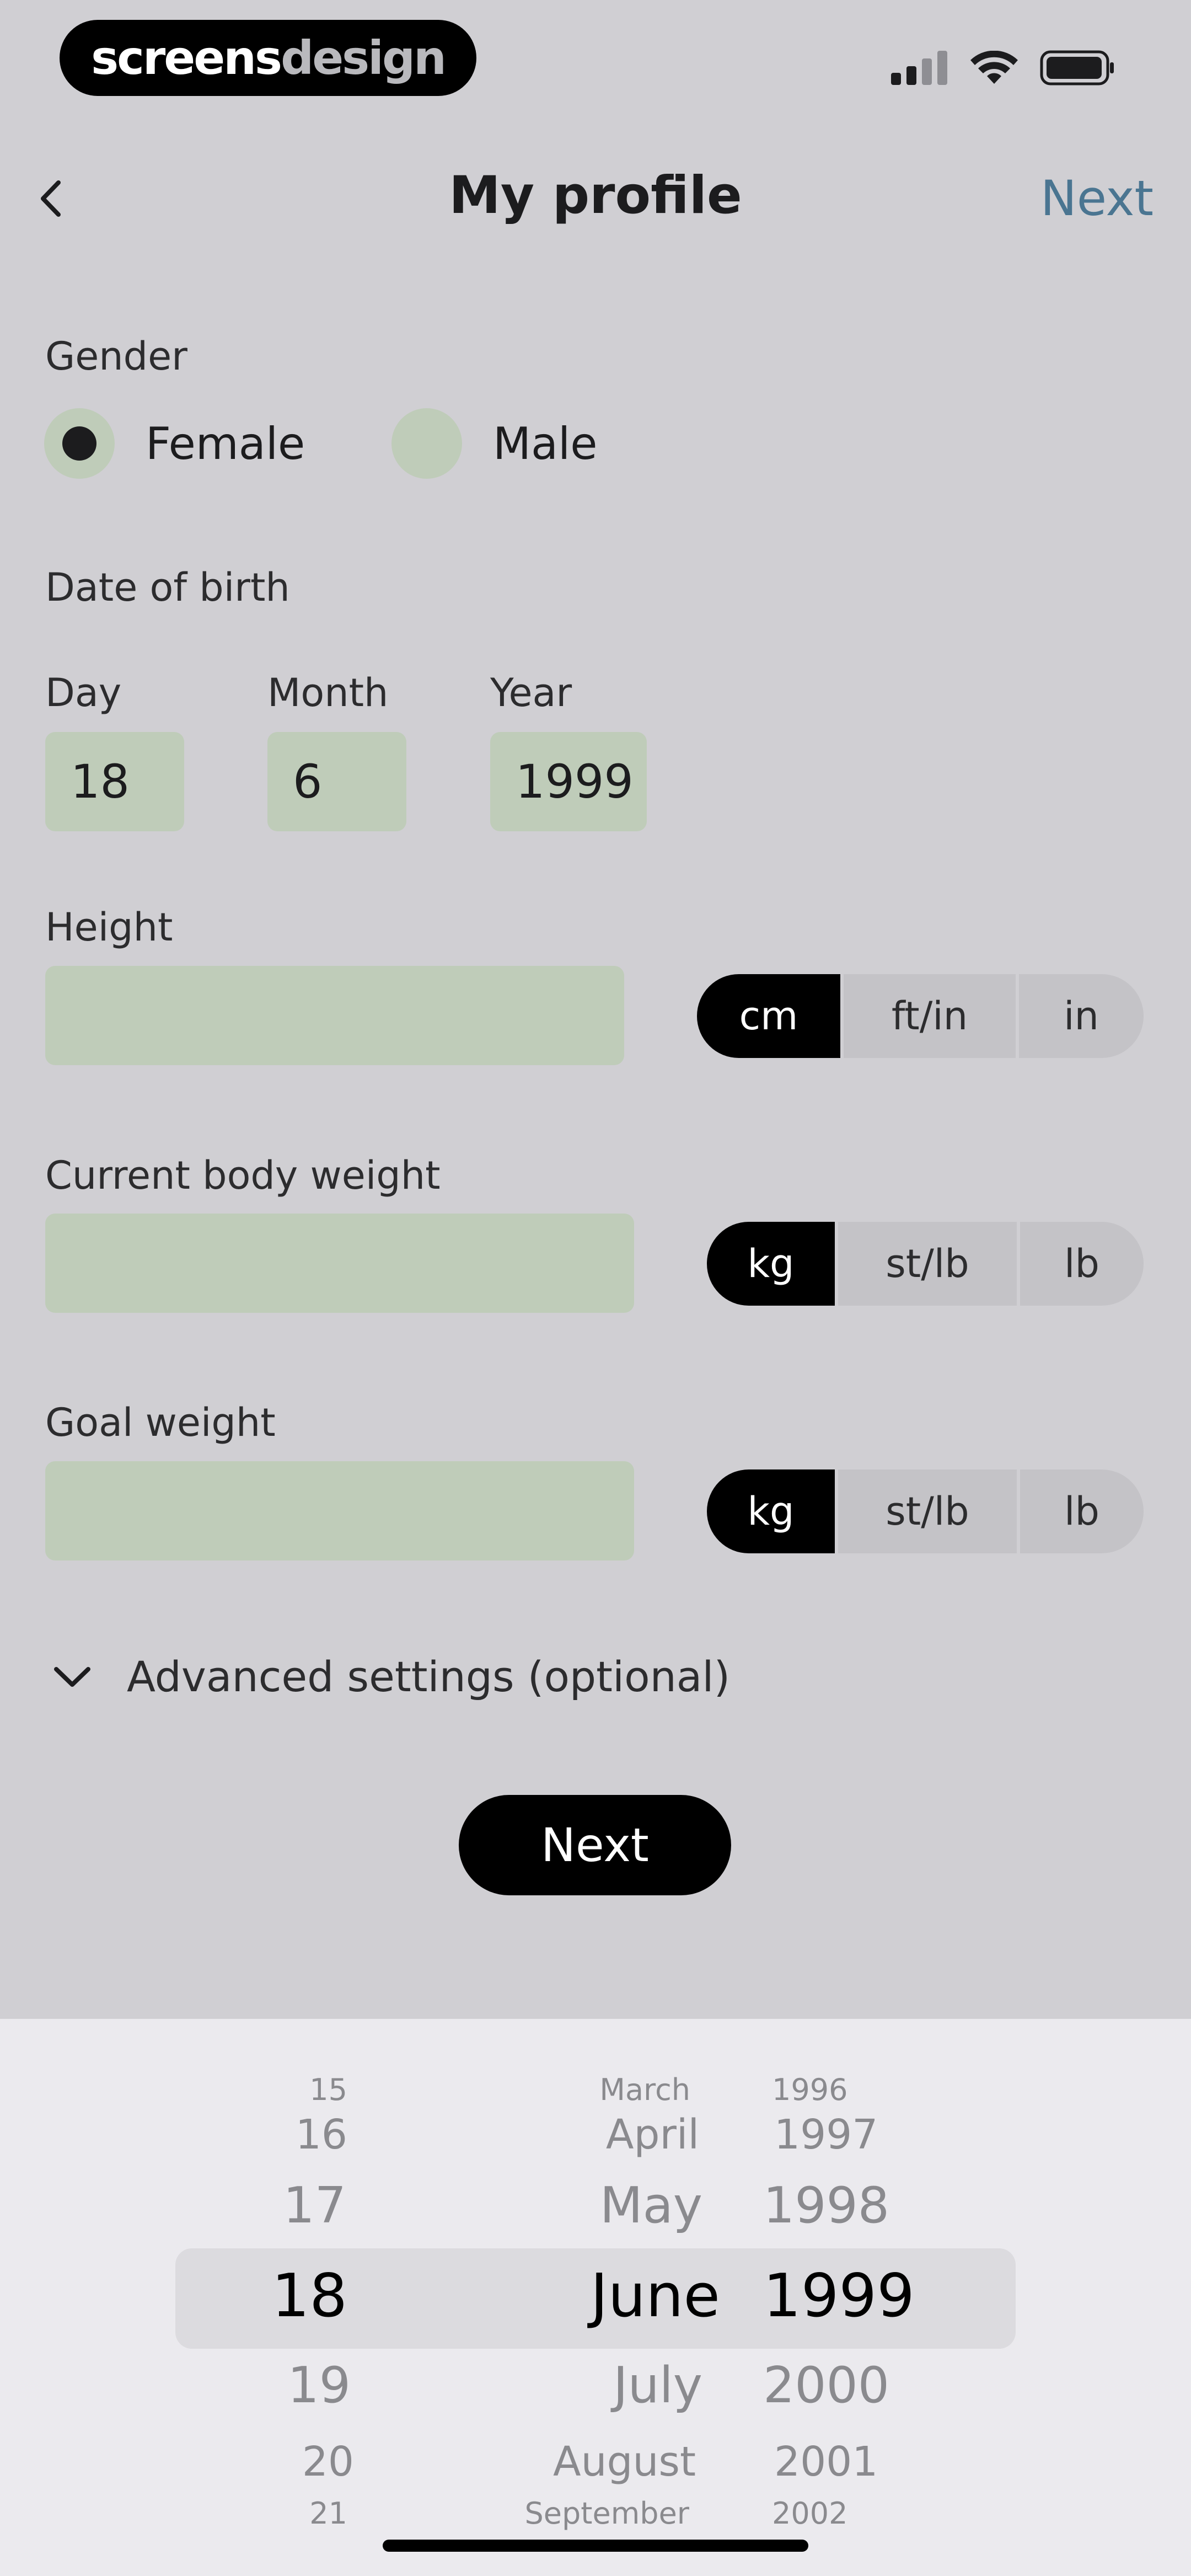  I want to click on picker-year-item: 2000, so click(826, 2385).